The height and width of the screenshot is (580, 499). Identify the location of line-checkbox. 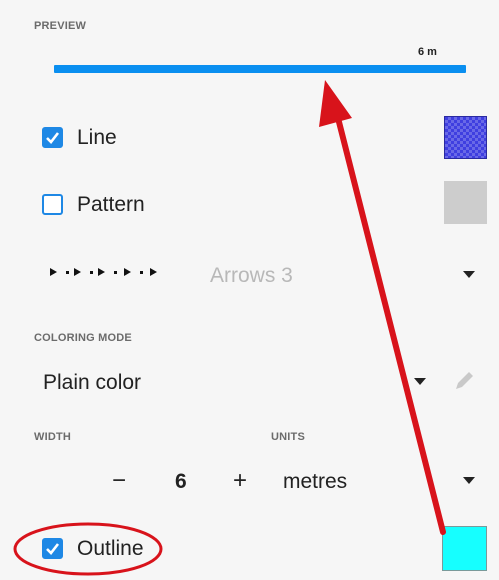
(52, 137).